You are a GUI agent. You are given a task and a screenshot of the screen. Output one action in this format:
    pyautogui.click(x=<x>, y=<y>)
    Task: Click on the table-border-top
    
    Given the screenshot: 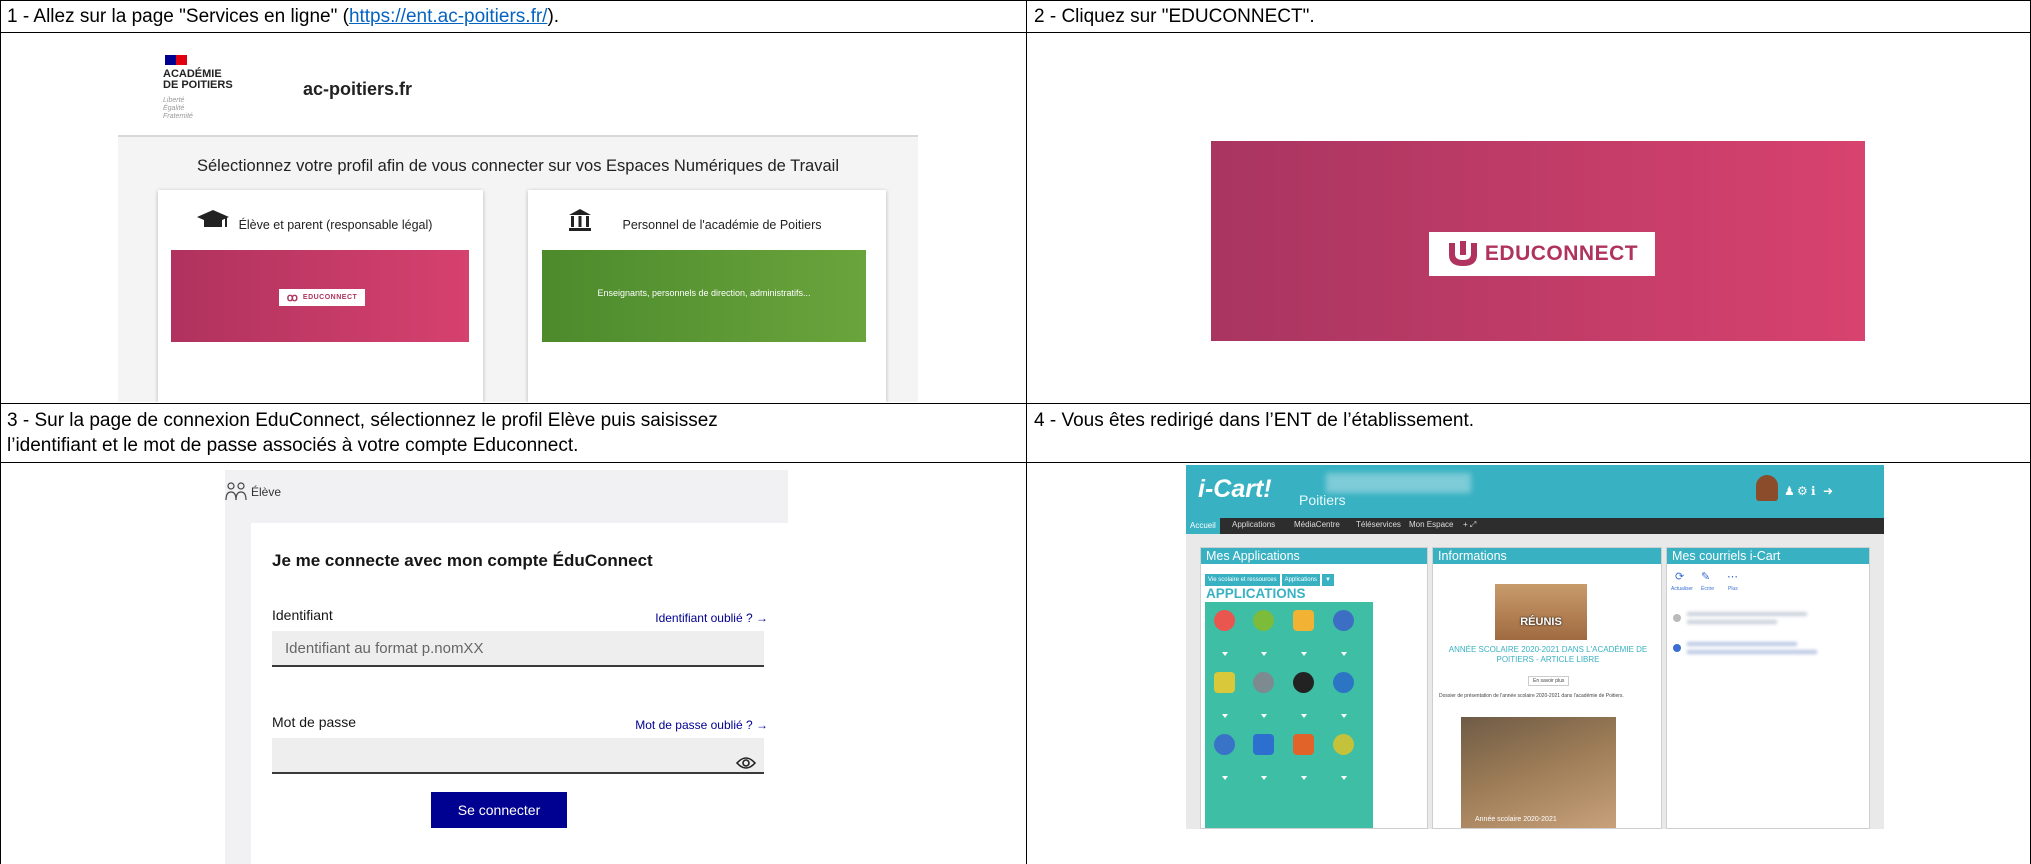 What is the action you would take?
    pyautogui.click(x=1015, y=0)
    